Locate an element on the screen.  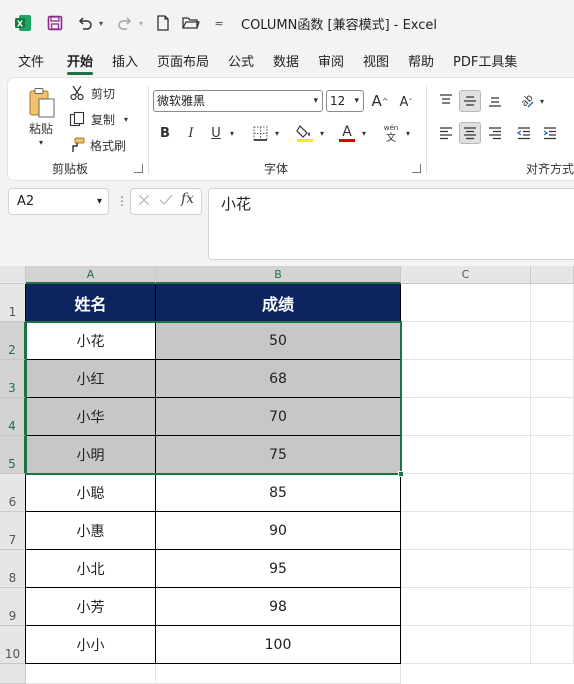
cell-c1 is located at coordinates (466, 303).